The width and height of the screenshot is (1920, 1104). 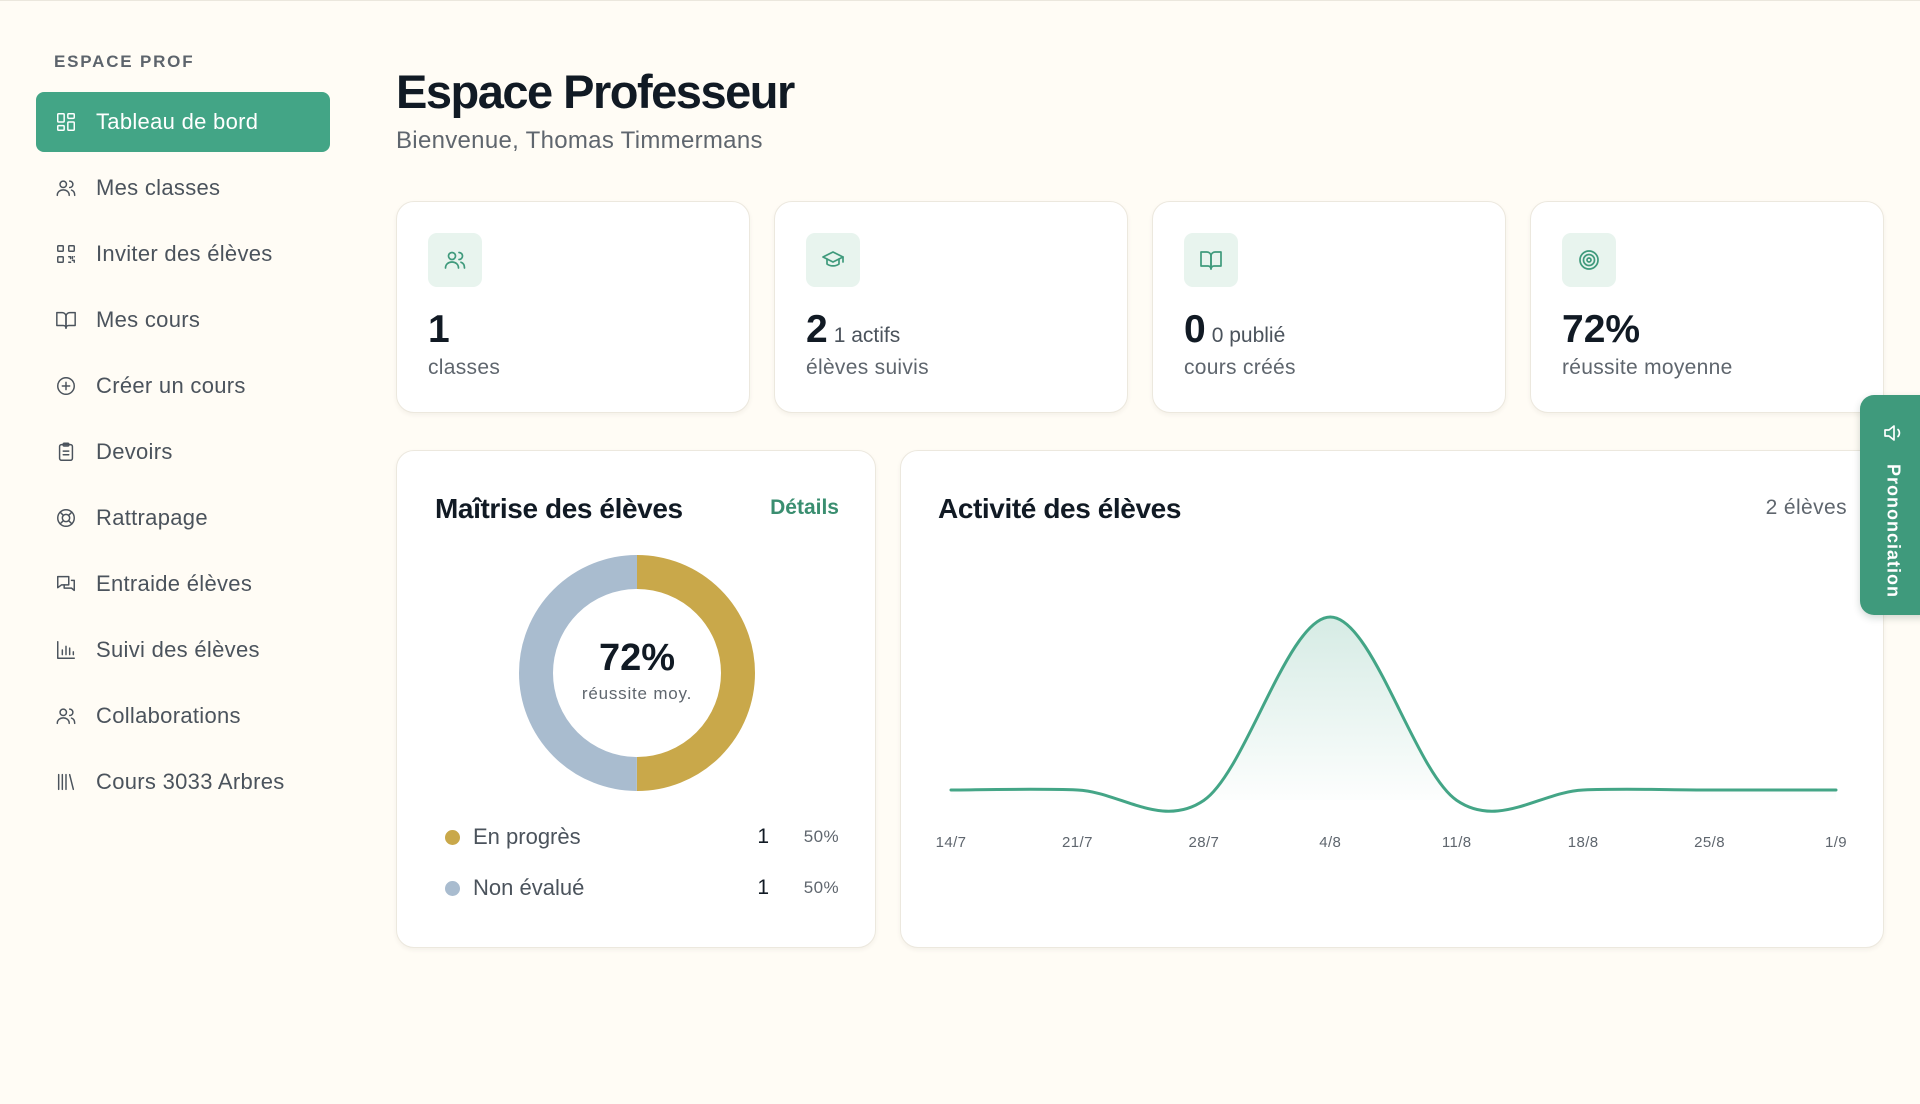 I want to click on stat-label: classes, so click(x=464, y=367).